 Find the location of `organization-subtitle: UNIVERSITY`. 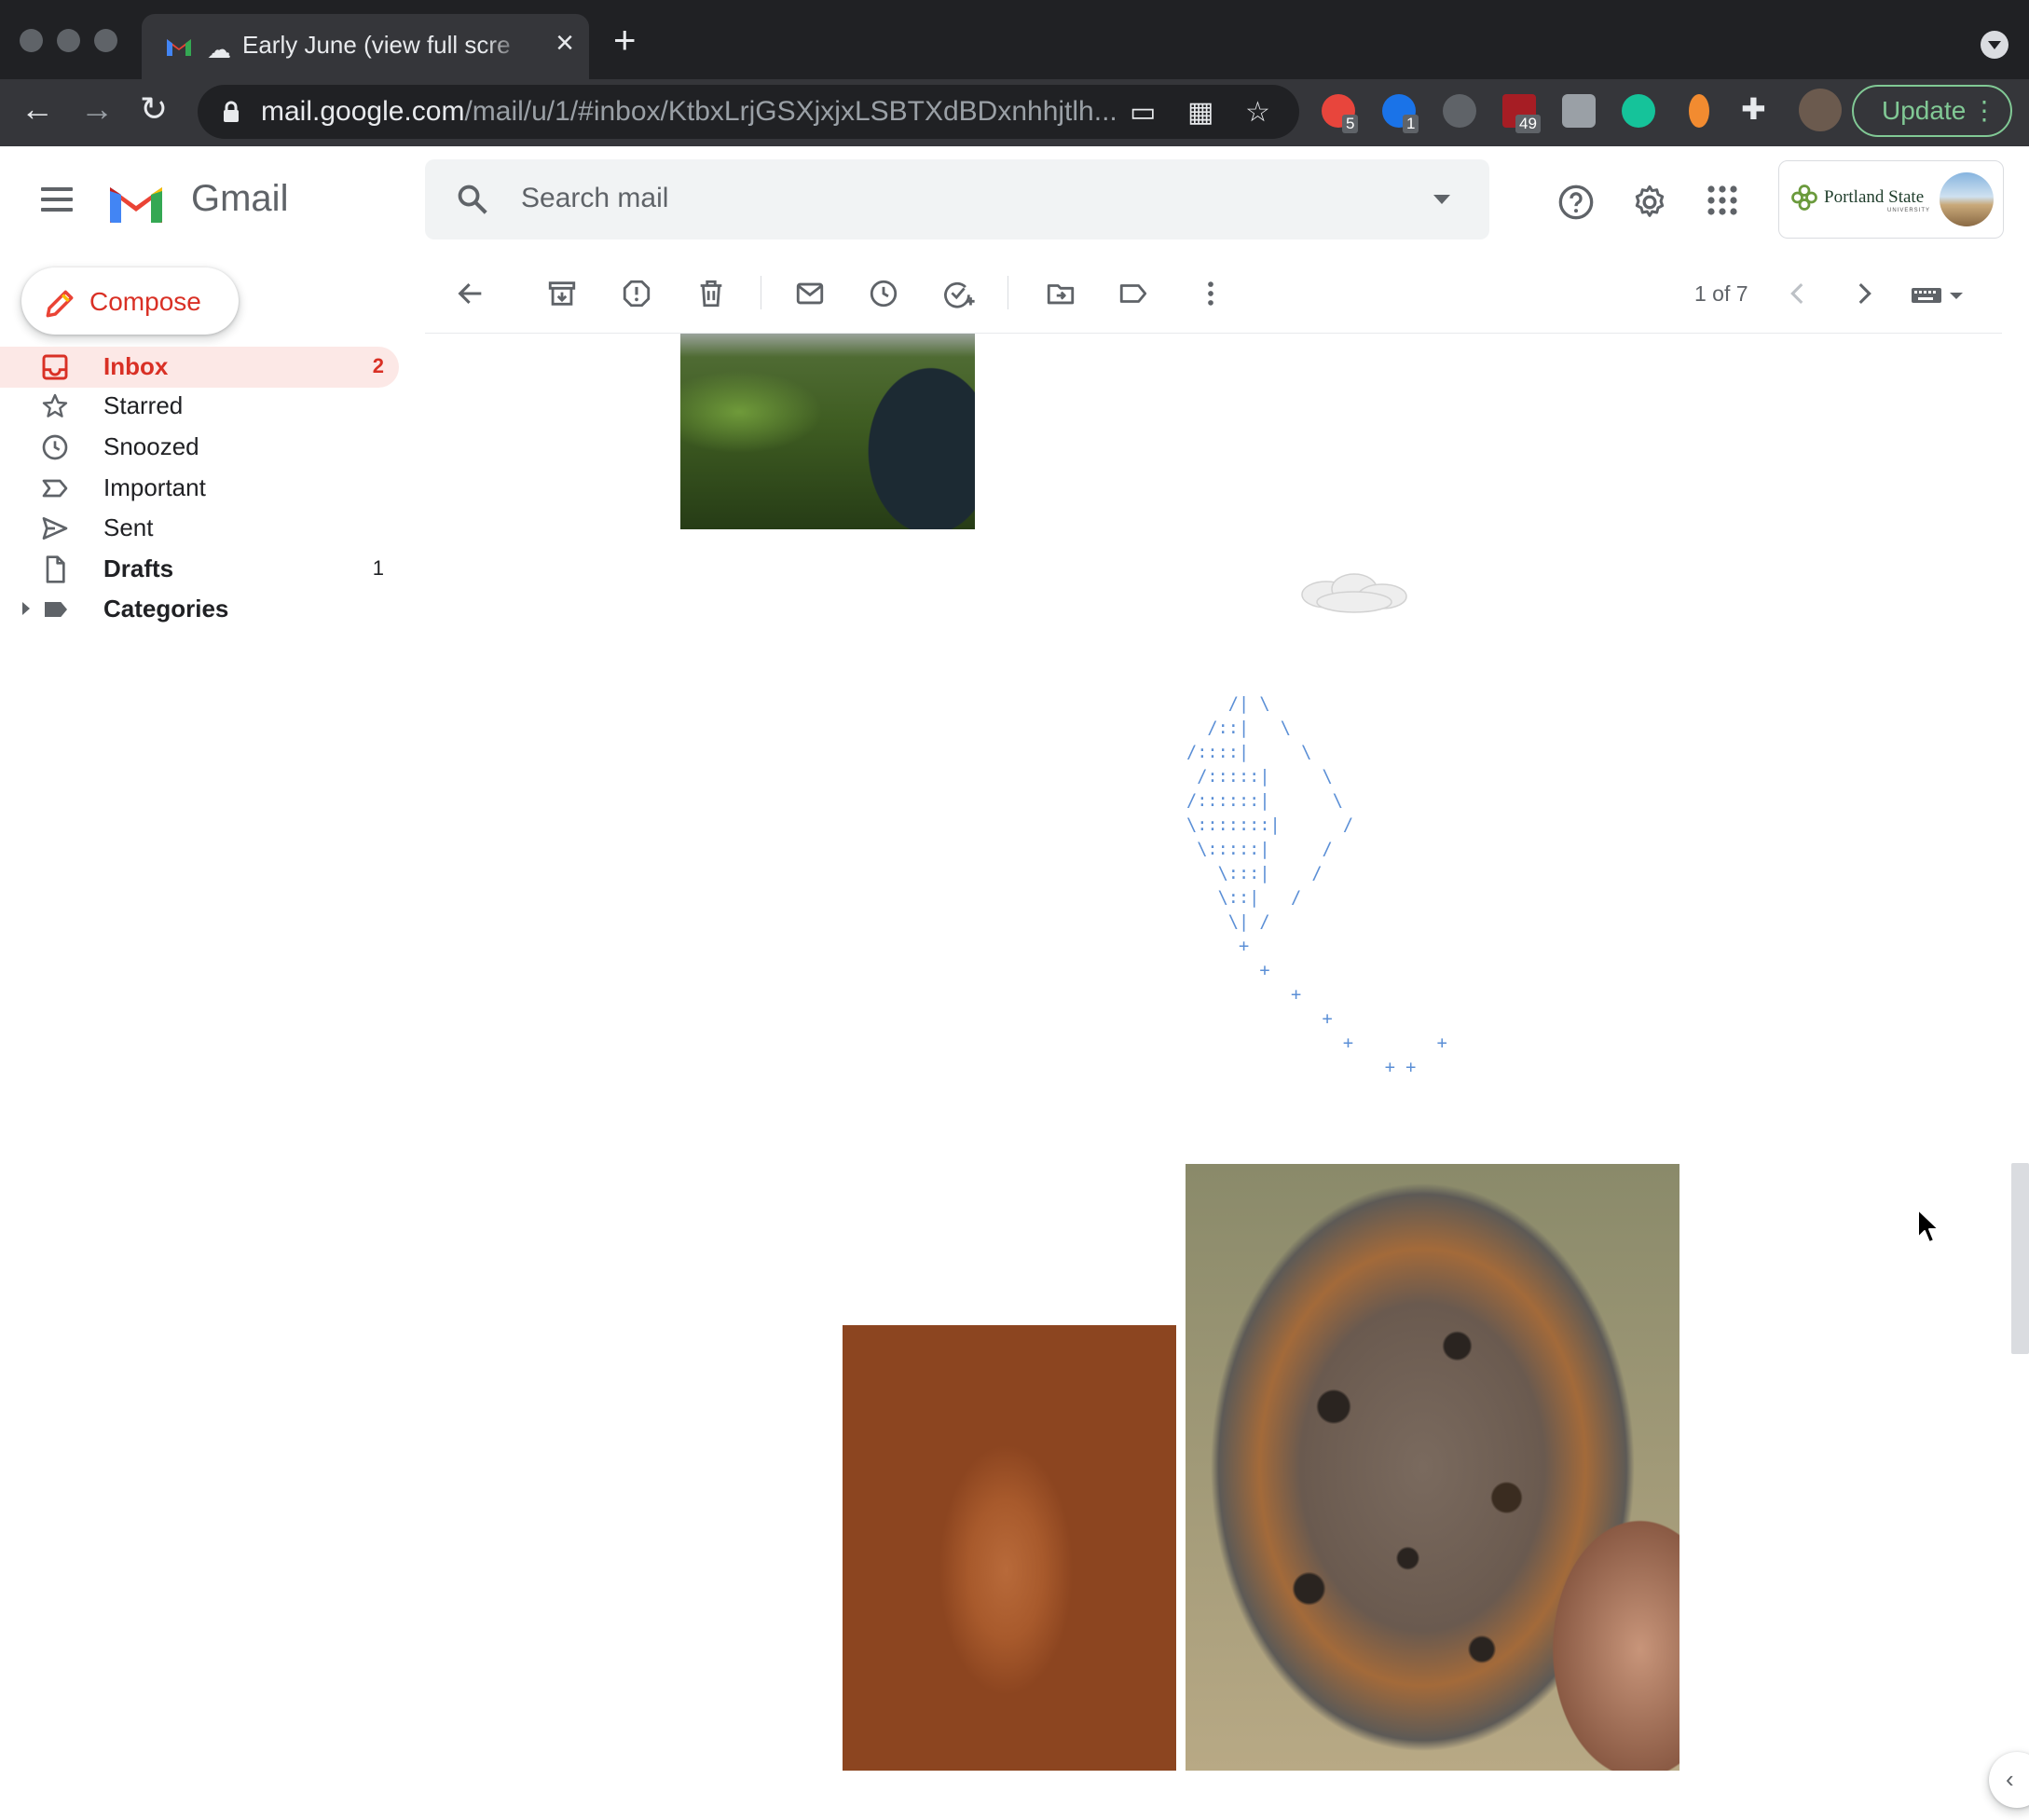

organization-subtitle: UNIVERSITY is located at coordinates (1909, 210).